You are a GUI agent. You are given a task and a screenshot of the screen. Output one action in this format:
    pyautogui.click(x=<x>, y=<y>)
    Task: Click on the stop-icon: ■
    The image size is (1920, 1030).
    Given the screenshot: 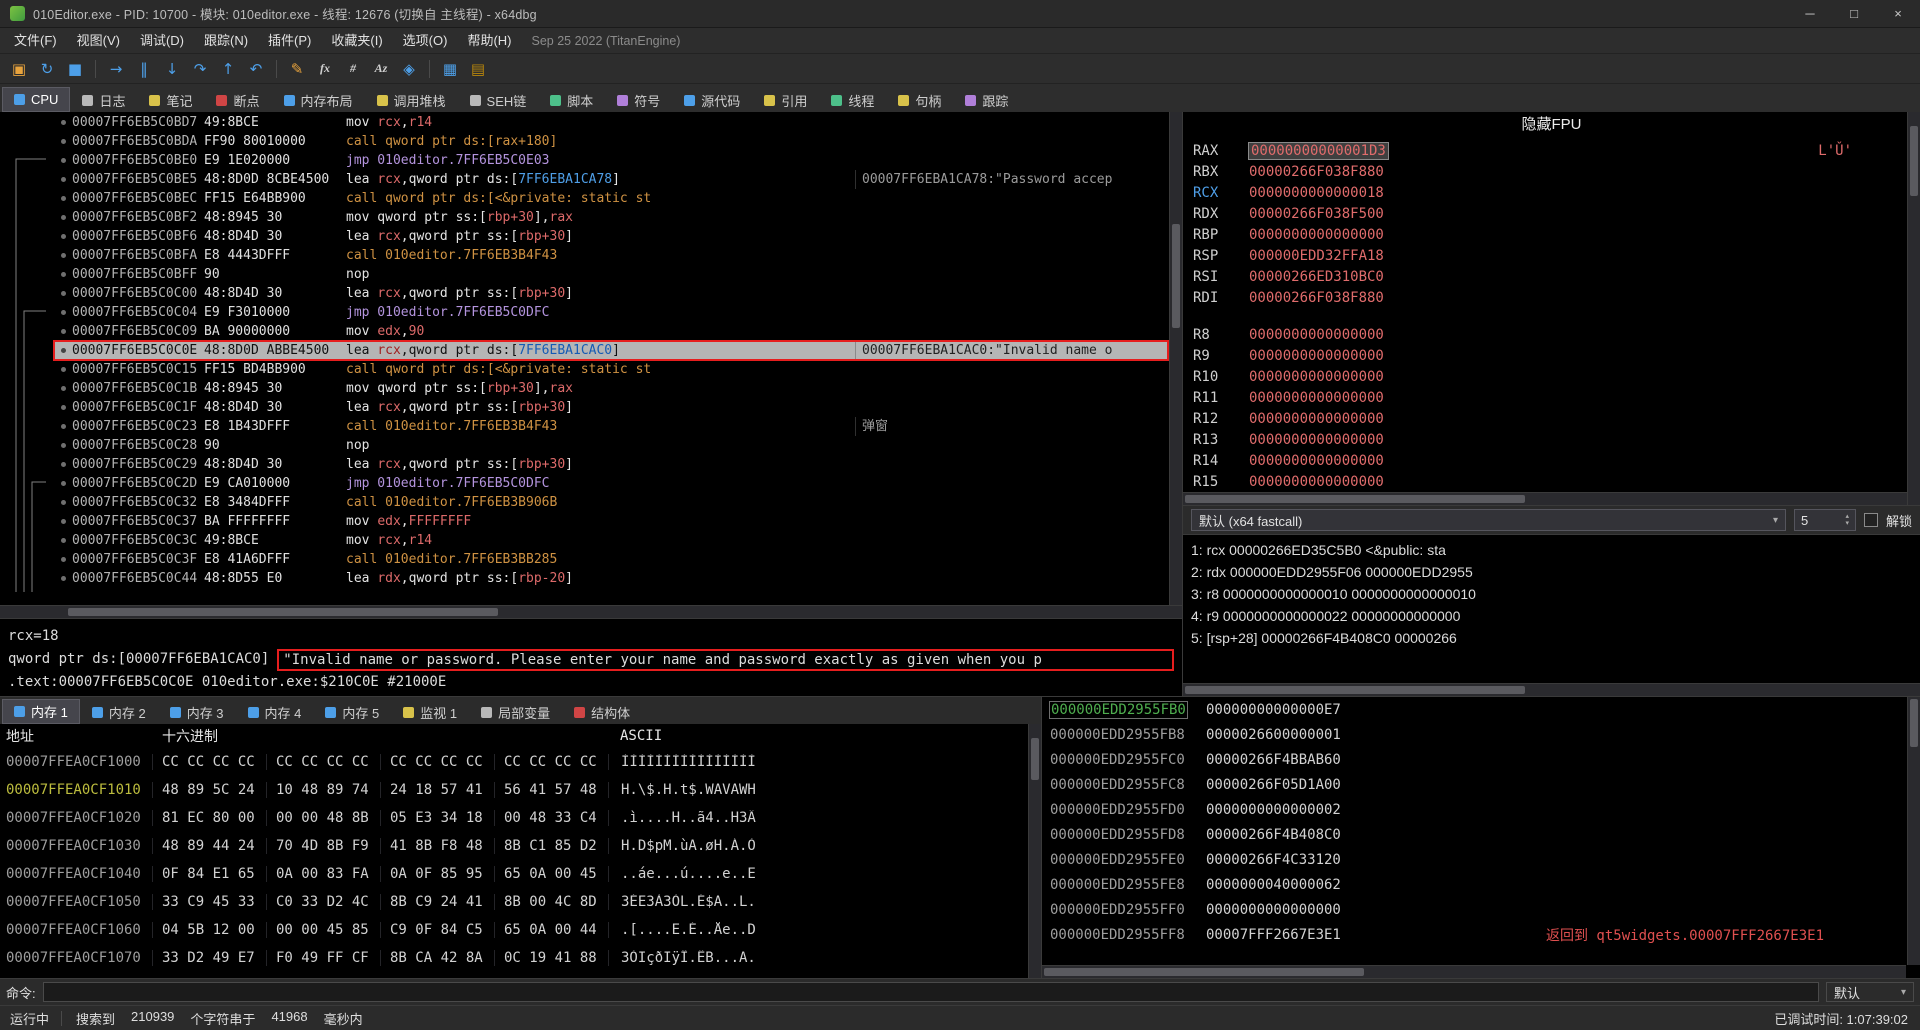 What is the action you would take?
    pyautogui.click(x=75, y=69)
    